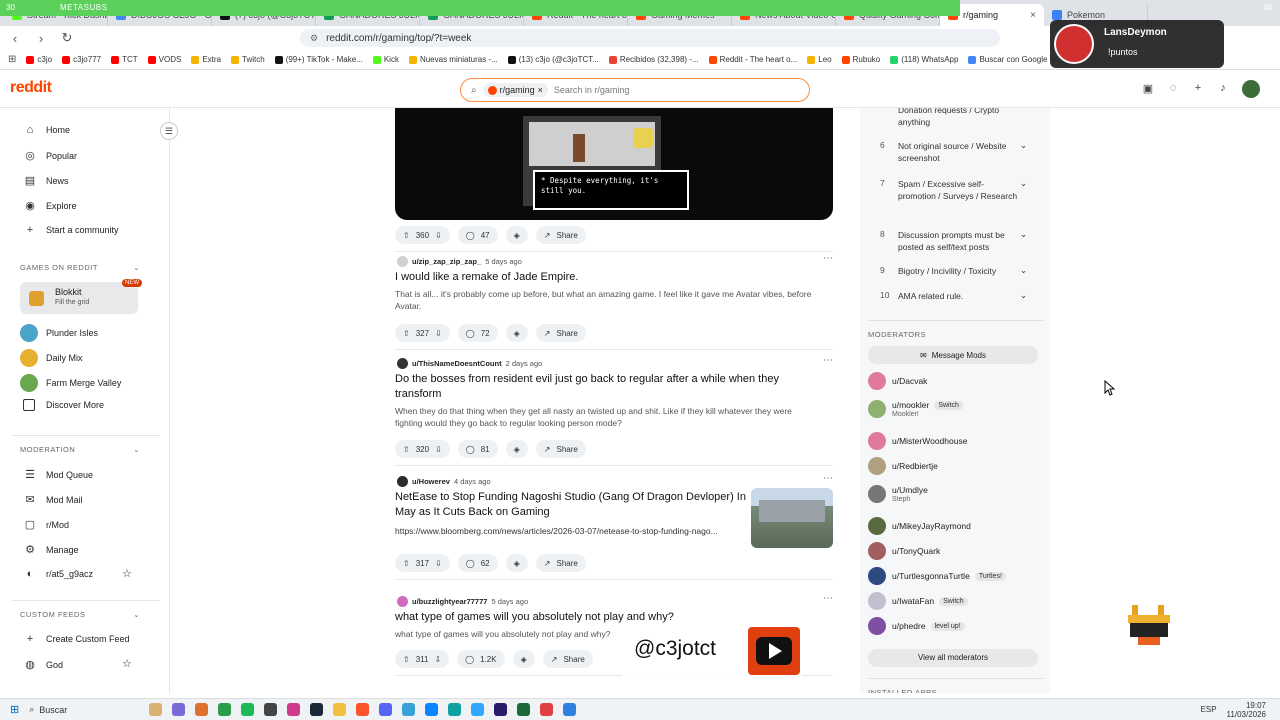  Describe the element at coordinates (314, 38) in the screenshot. I see `site-info-icon: ⚙` at that location.